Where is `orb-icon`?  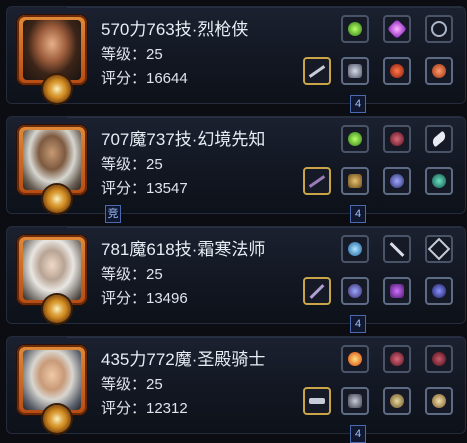 orb-icon is located at coordinates (355, 249).